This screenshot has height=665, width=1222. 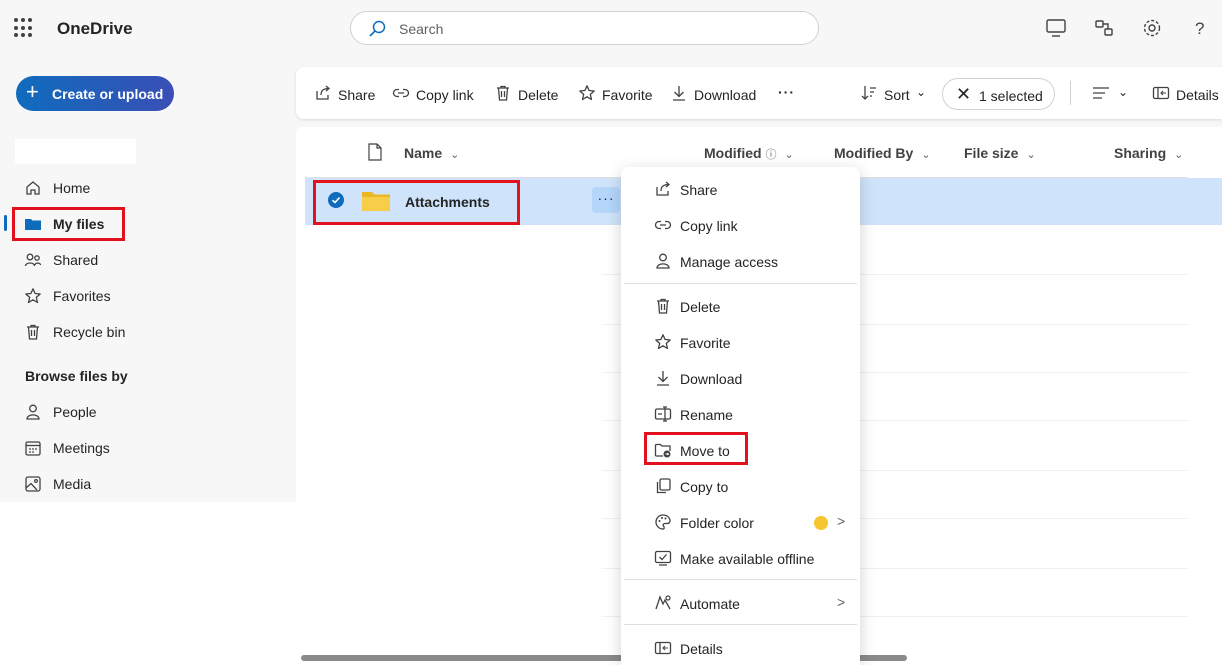 I want to click on chevron-right-icon: >, so click(x=841, y=602).